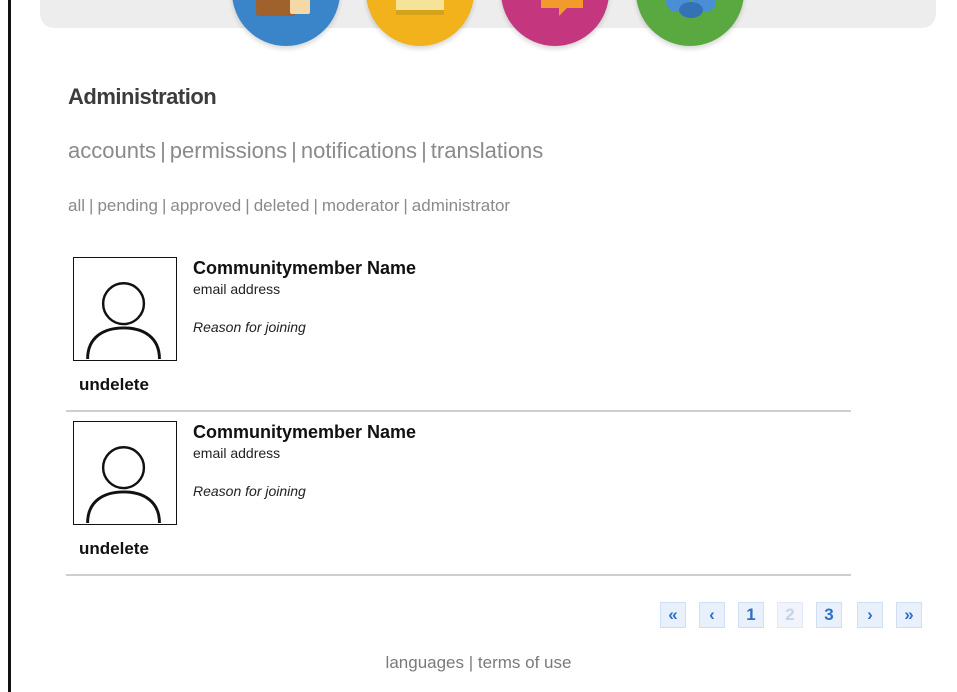  Describe the element at coordinates (420, 23) in the screenshot. I see `document-icon` at that location.